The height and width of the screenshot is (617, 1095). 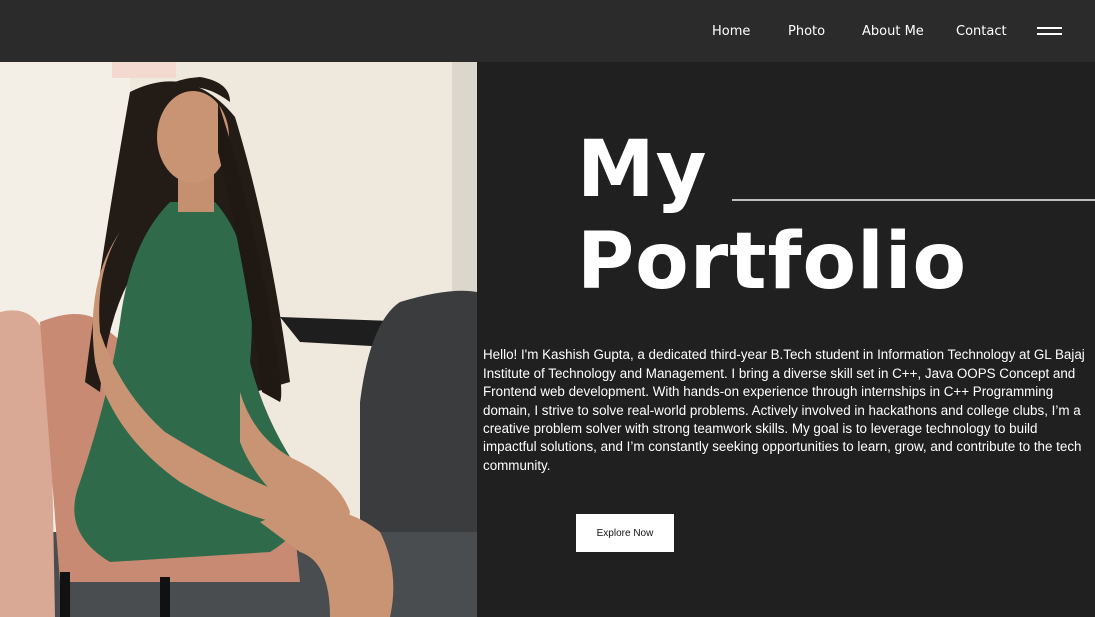 I want to click on title-line-my: My, so click(x=642, y=170).